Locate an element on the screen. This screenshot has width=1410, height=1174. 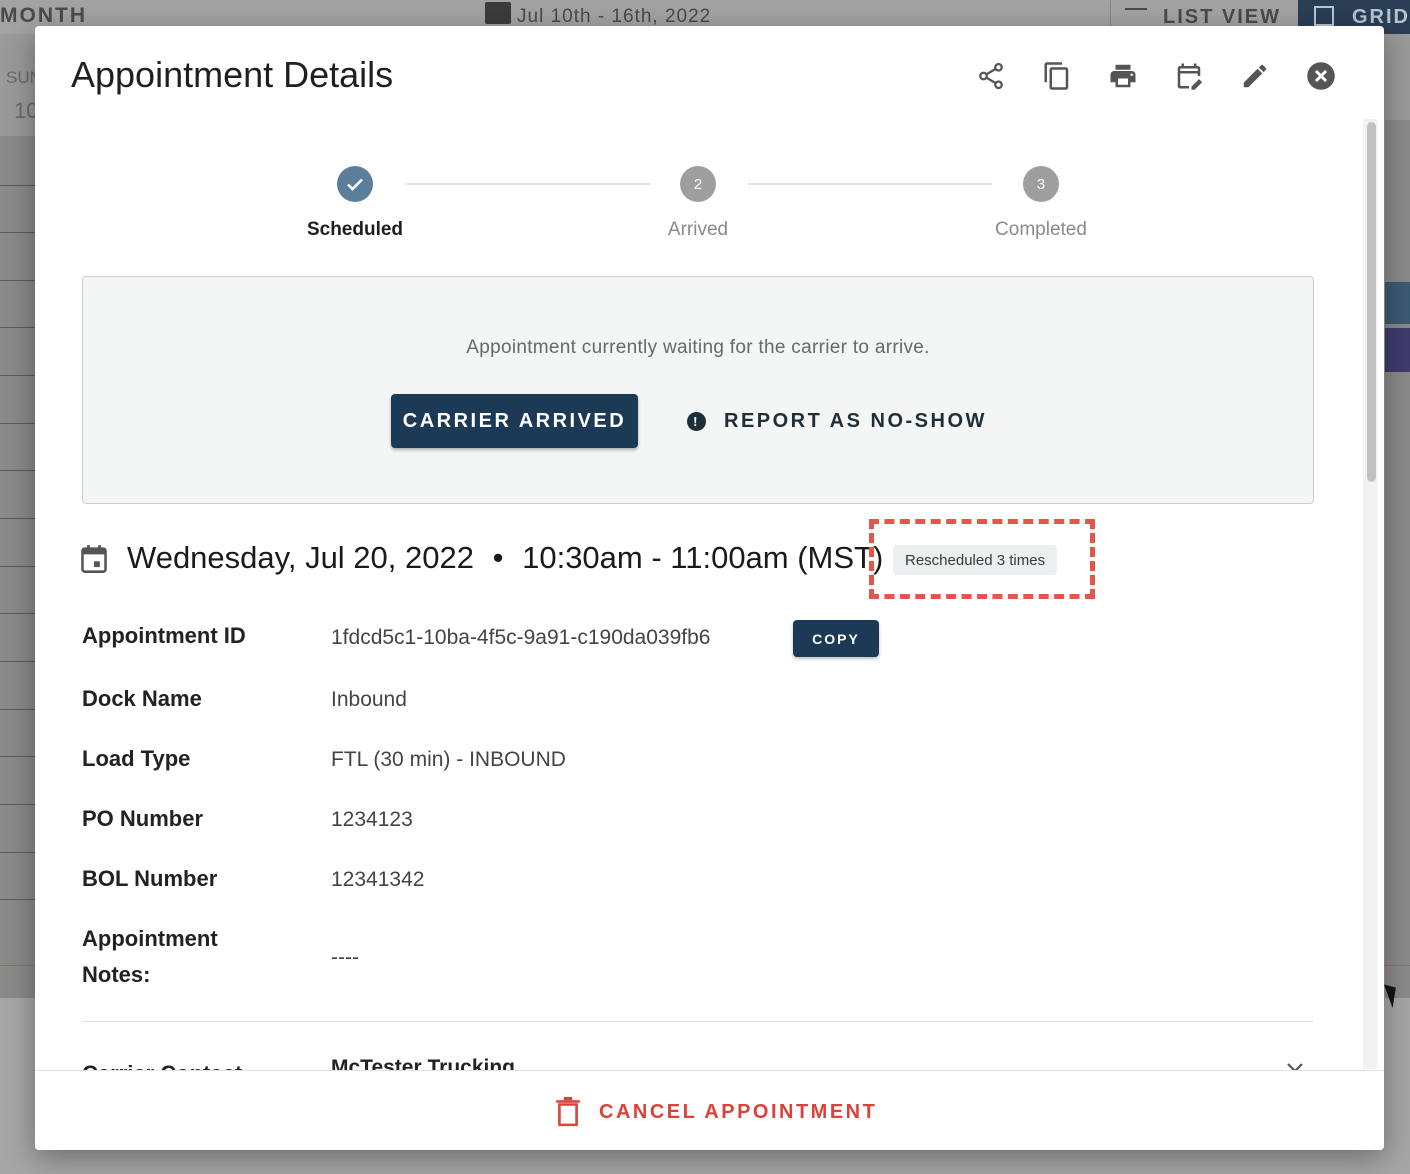
load-type-label: Load Type is located at coordinates (136, 758).